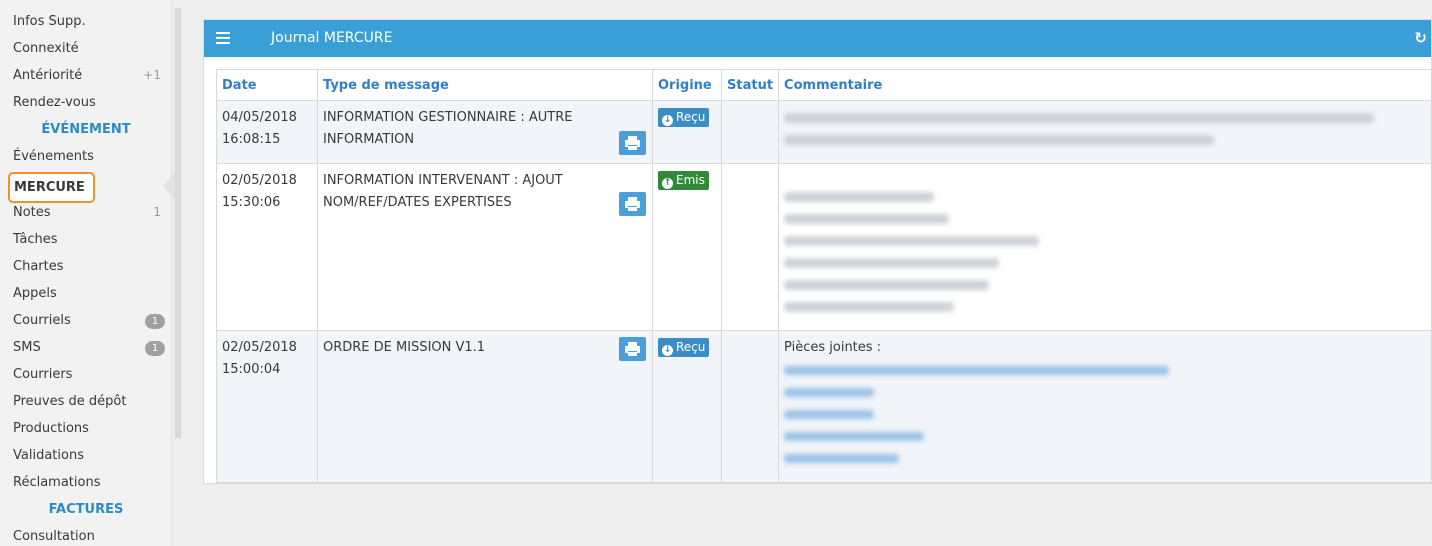 The image size is (1432, 546). I want to click on sidebar-item-chartes: Chartes, so click(89, 266).